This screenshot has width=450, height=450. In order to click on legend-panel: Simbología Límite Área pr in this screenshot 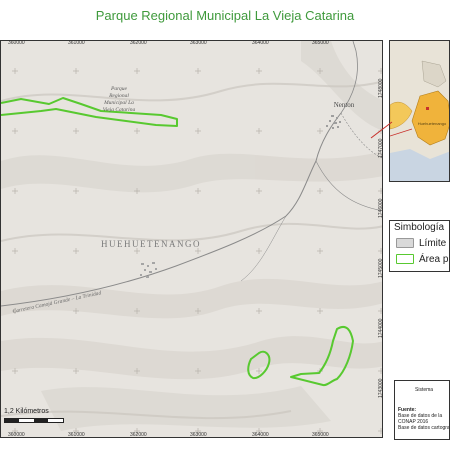, I will do `click(419, 246)`.